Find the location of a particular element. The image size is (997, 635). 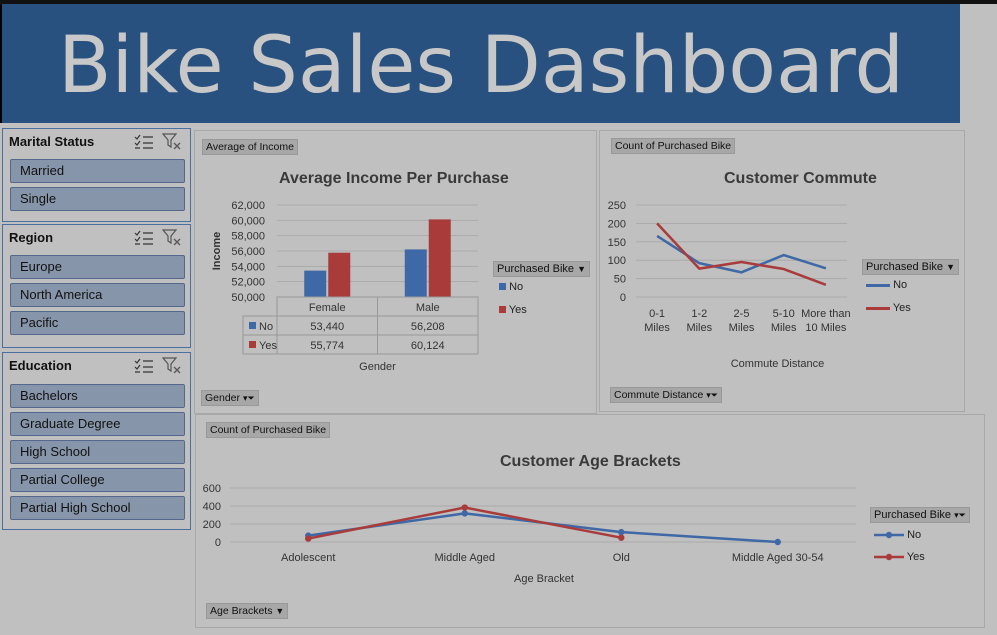

axis-field-button: Commute Distance ▾⏷ is located at coordinates (666, 395).